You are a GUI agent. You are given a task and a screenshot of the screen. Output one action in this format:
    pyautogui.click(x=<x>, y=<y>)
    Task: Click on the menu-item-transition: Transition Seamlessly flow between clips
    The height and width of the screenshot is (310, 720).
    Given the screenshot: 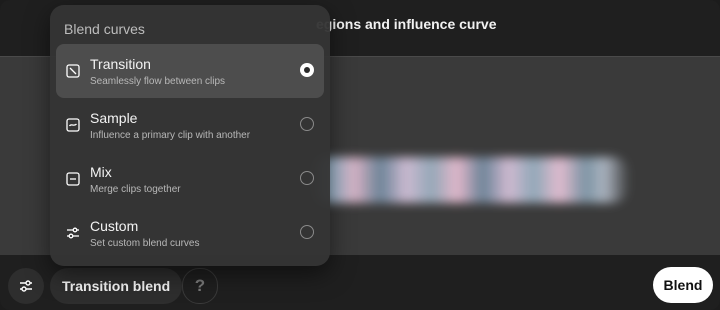 What is the action you would take?
    pyautogui.click(x=190, y=71)
    